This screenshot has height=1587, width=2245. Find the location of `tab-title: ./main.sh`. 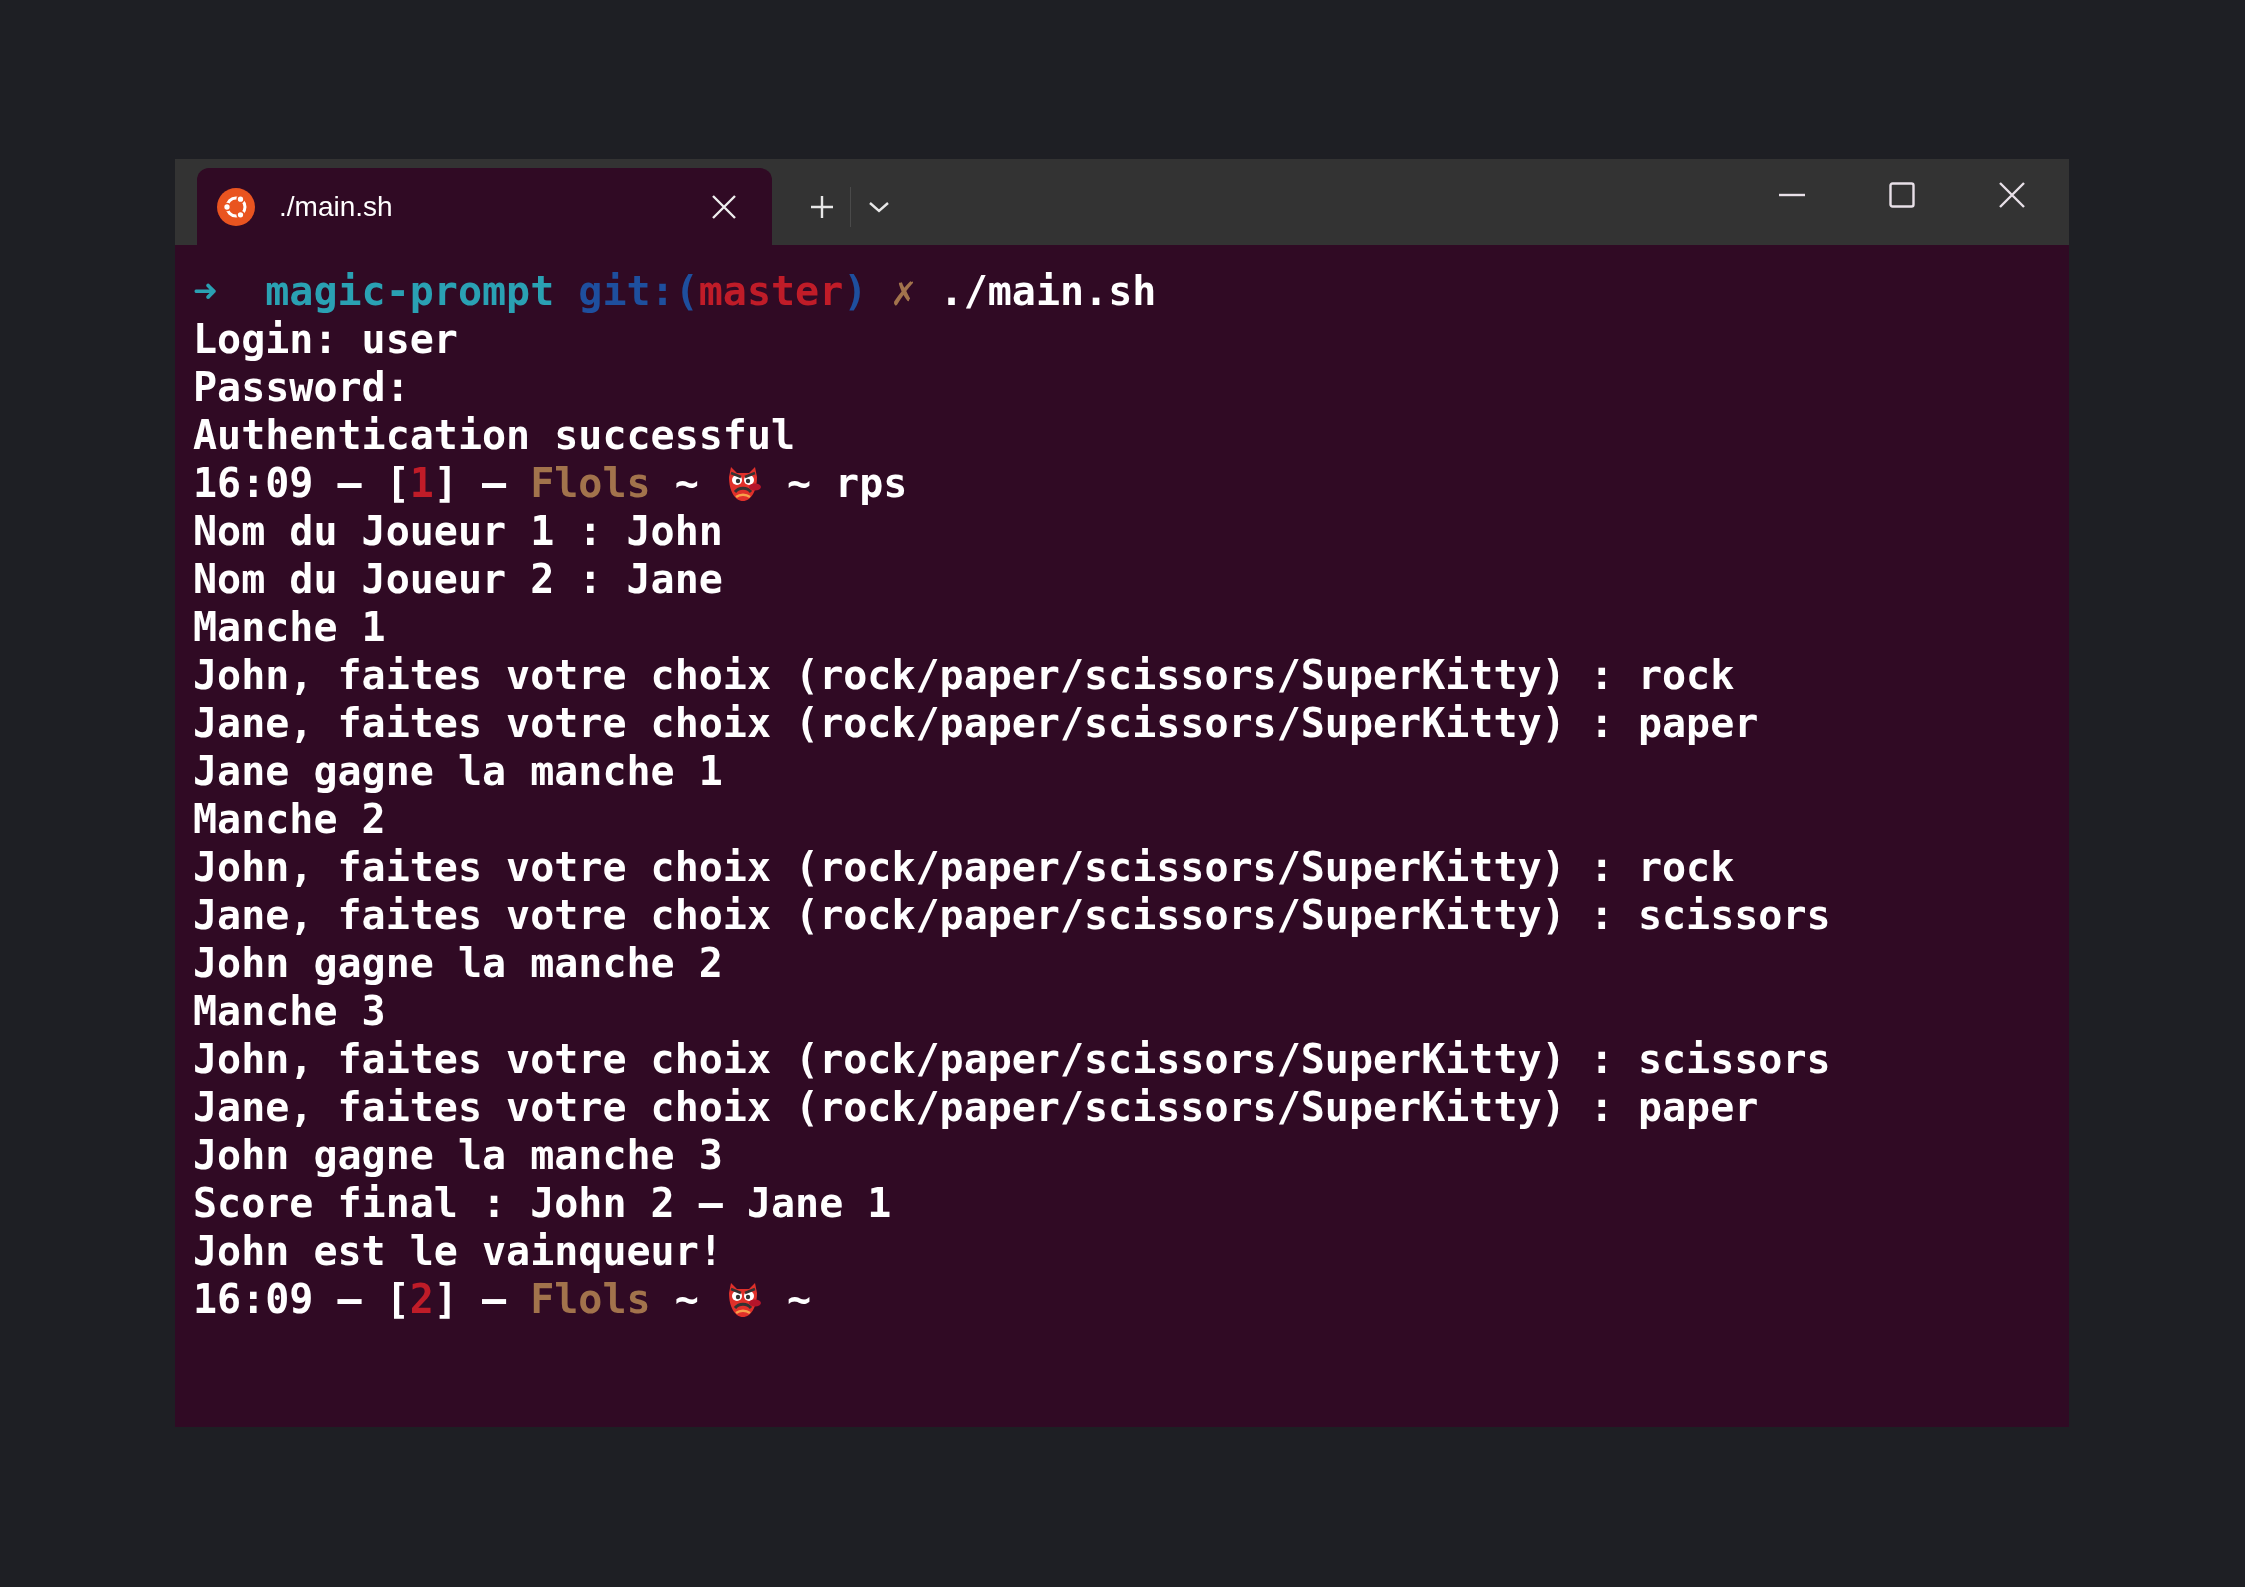

tab-title: ./main.sh is located at coordinates (336, 206).